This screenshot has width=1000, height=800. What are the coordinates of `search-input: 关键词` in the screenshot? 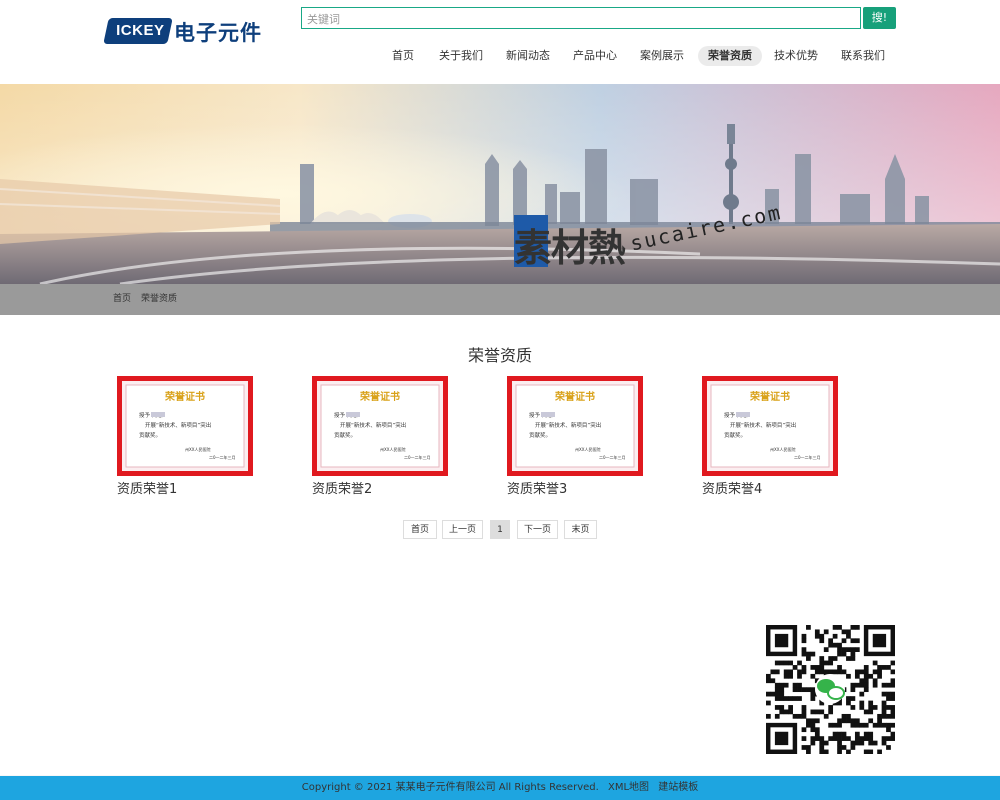 It's located at (581, 18).